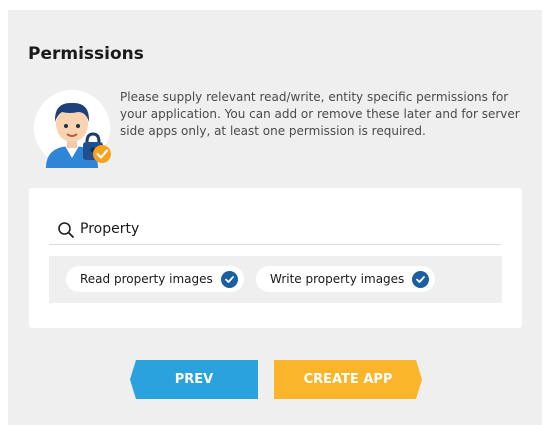 The width and height of the screenshot is (551, 425). Describe the element at coordinates (86, 54) in the screenshot. I see `page-title: Permissions` at that location.